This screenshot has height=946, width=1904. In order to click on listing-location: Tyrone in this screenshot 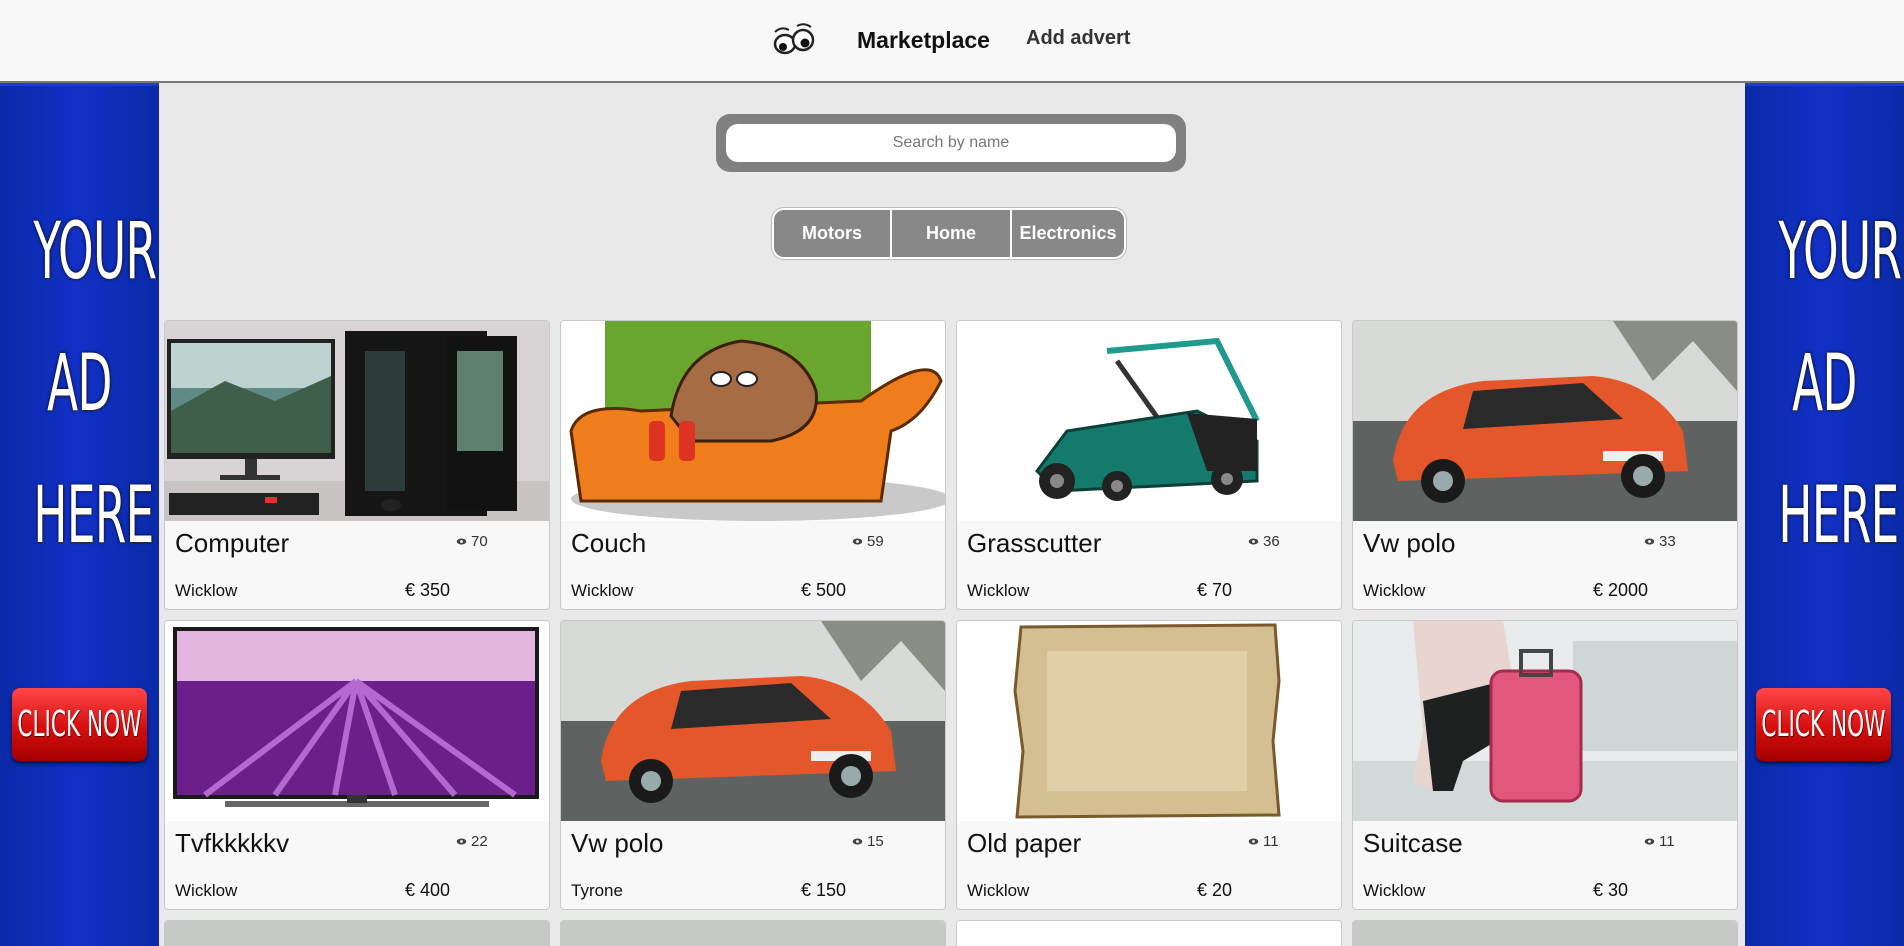, I will do `click(597, 890)`.